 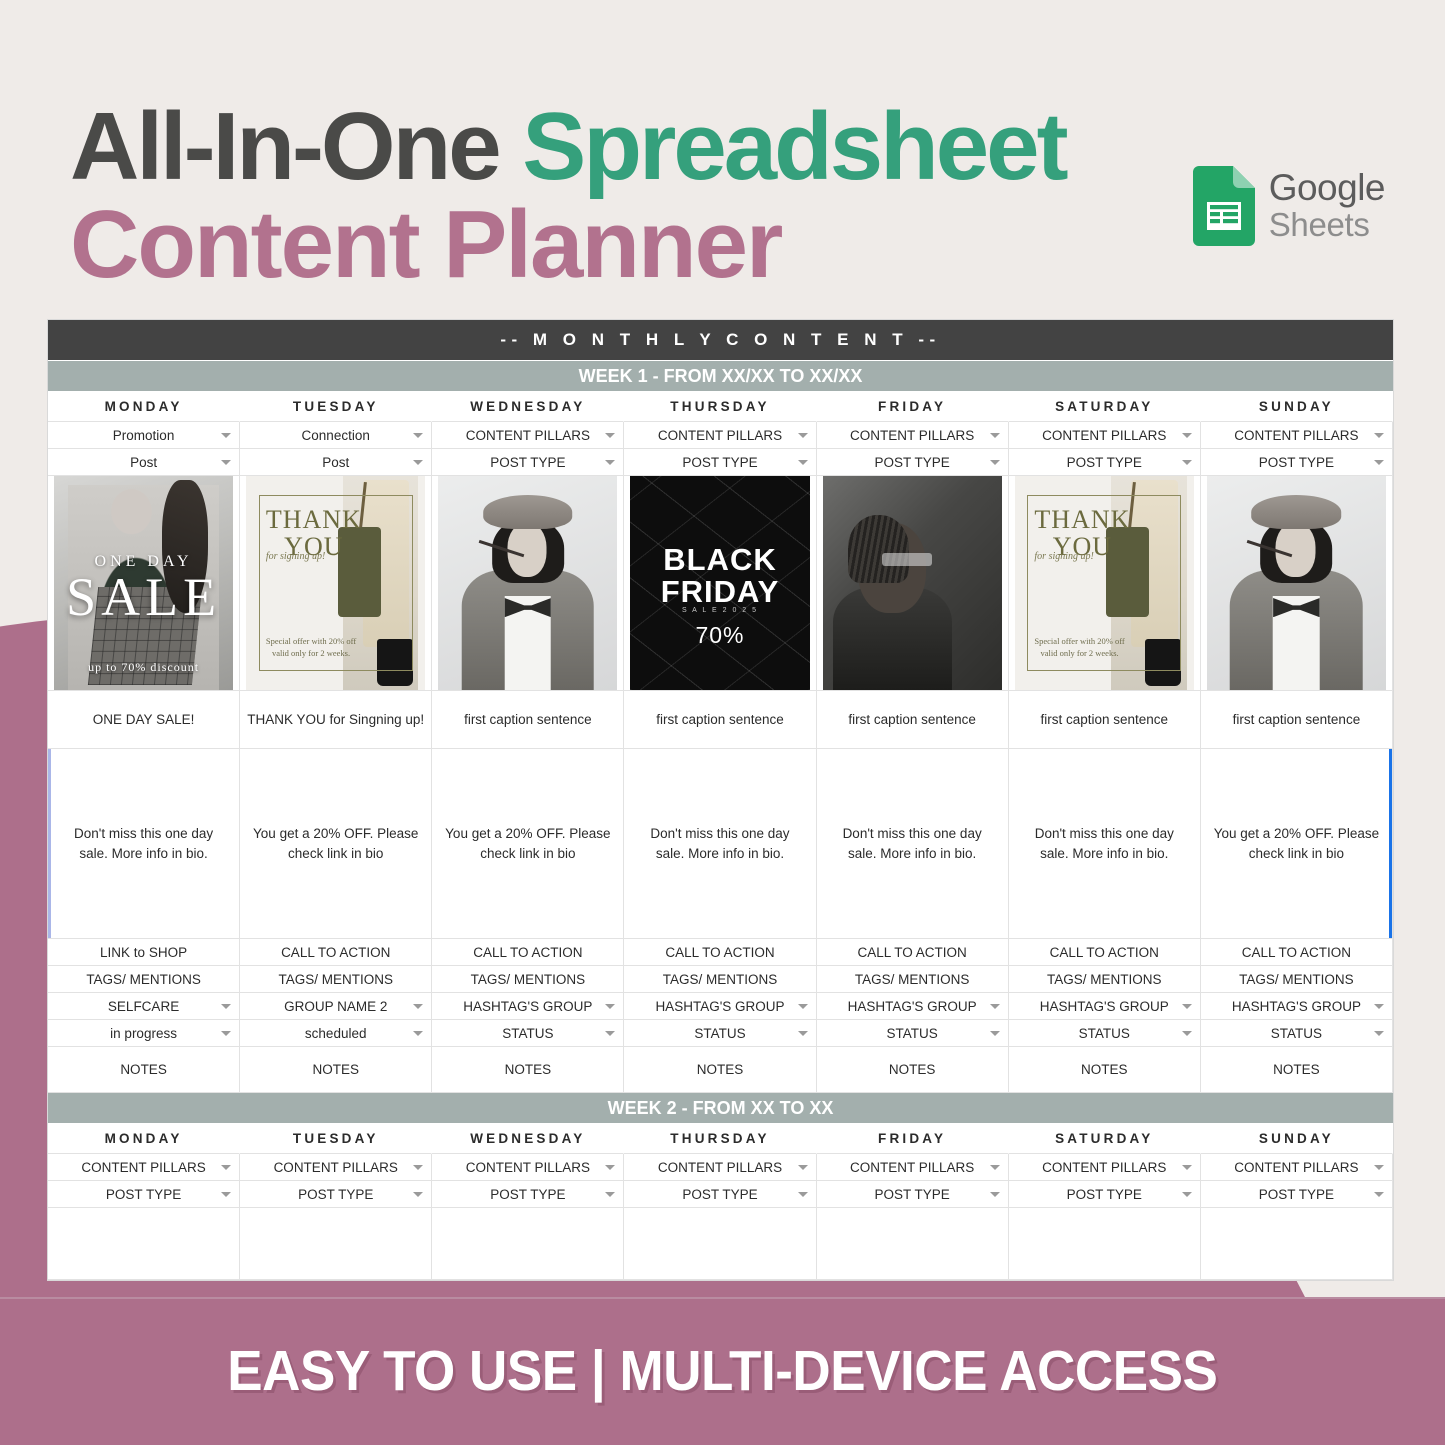 What do you see at coordinates (720, 583) in the screenshot?
I see `post-image-cell: BLACK FRIDAY S A L E 2 0 2 5 70%` at bounding box center [720, 583].